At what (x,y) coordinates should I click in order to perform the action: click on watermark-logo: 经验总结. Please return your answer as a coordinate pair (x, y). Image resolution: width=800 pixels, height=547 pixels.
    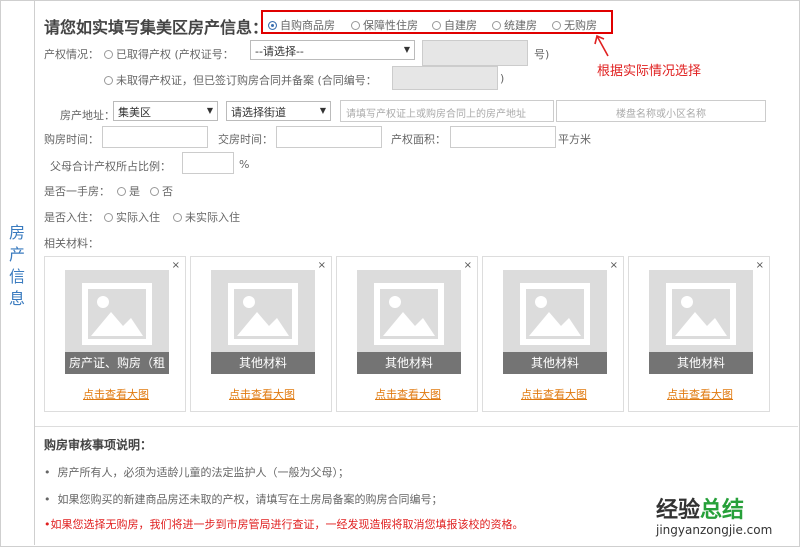
    Looking at the image, I should click on (700, 510).